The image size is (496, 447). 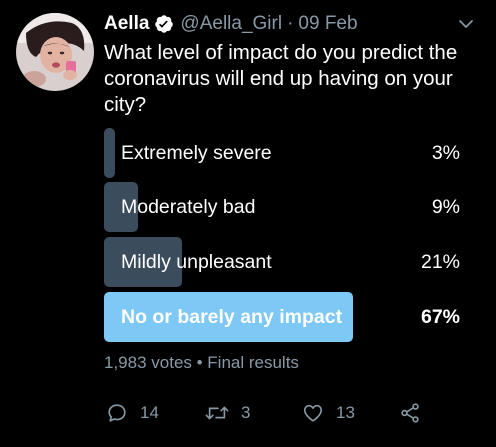 I want to click on retweet-count: 3, so click(x=246, y=412).